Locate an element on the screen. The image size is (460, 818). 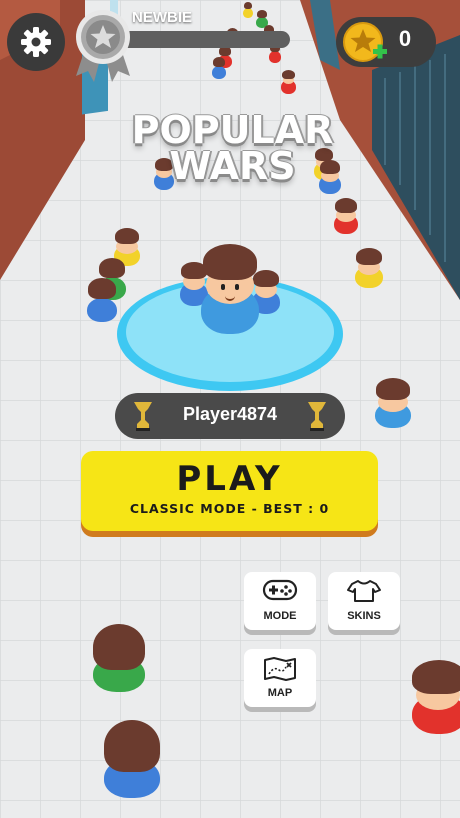
rank-name: NEWBIE is located at coordinates (162, 17).